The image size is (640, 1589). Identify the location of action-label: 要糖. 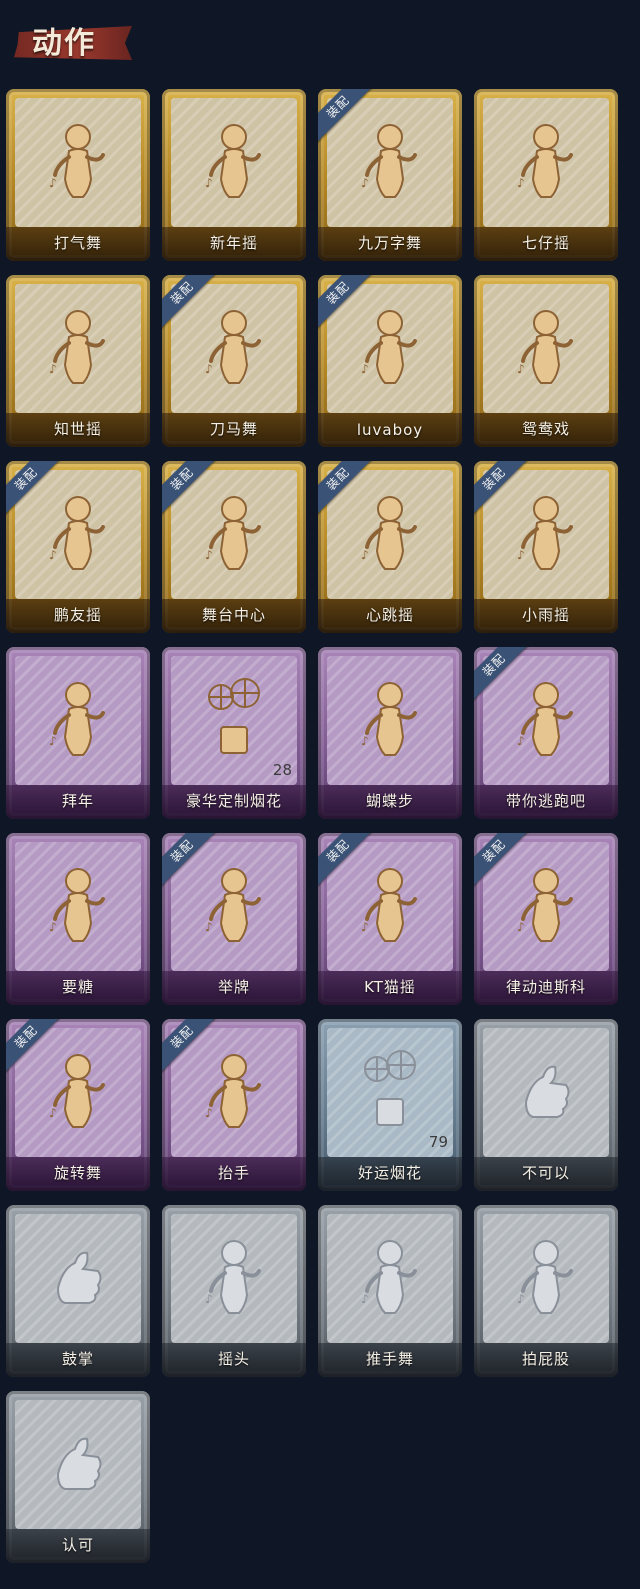
(77, 987).